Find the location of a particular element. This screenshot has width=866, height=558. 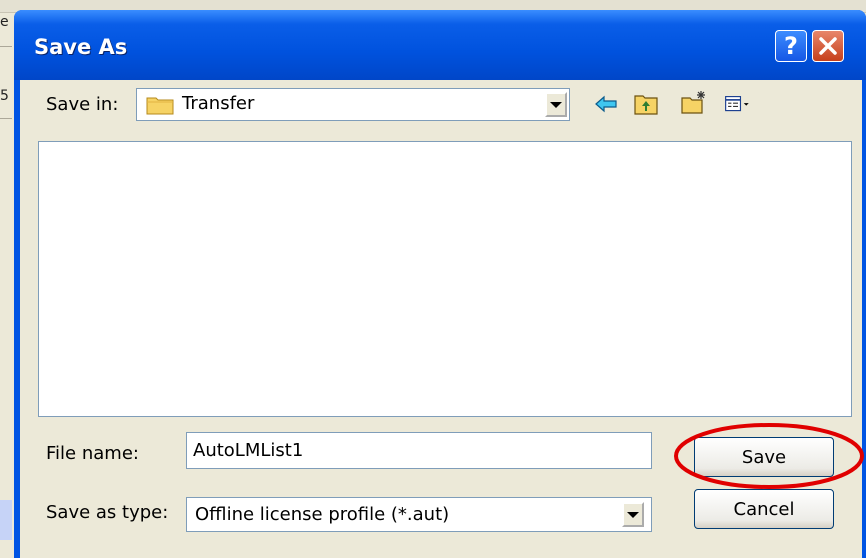

close-button is located at coordinates (828, 46).